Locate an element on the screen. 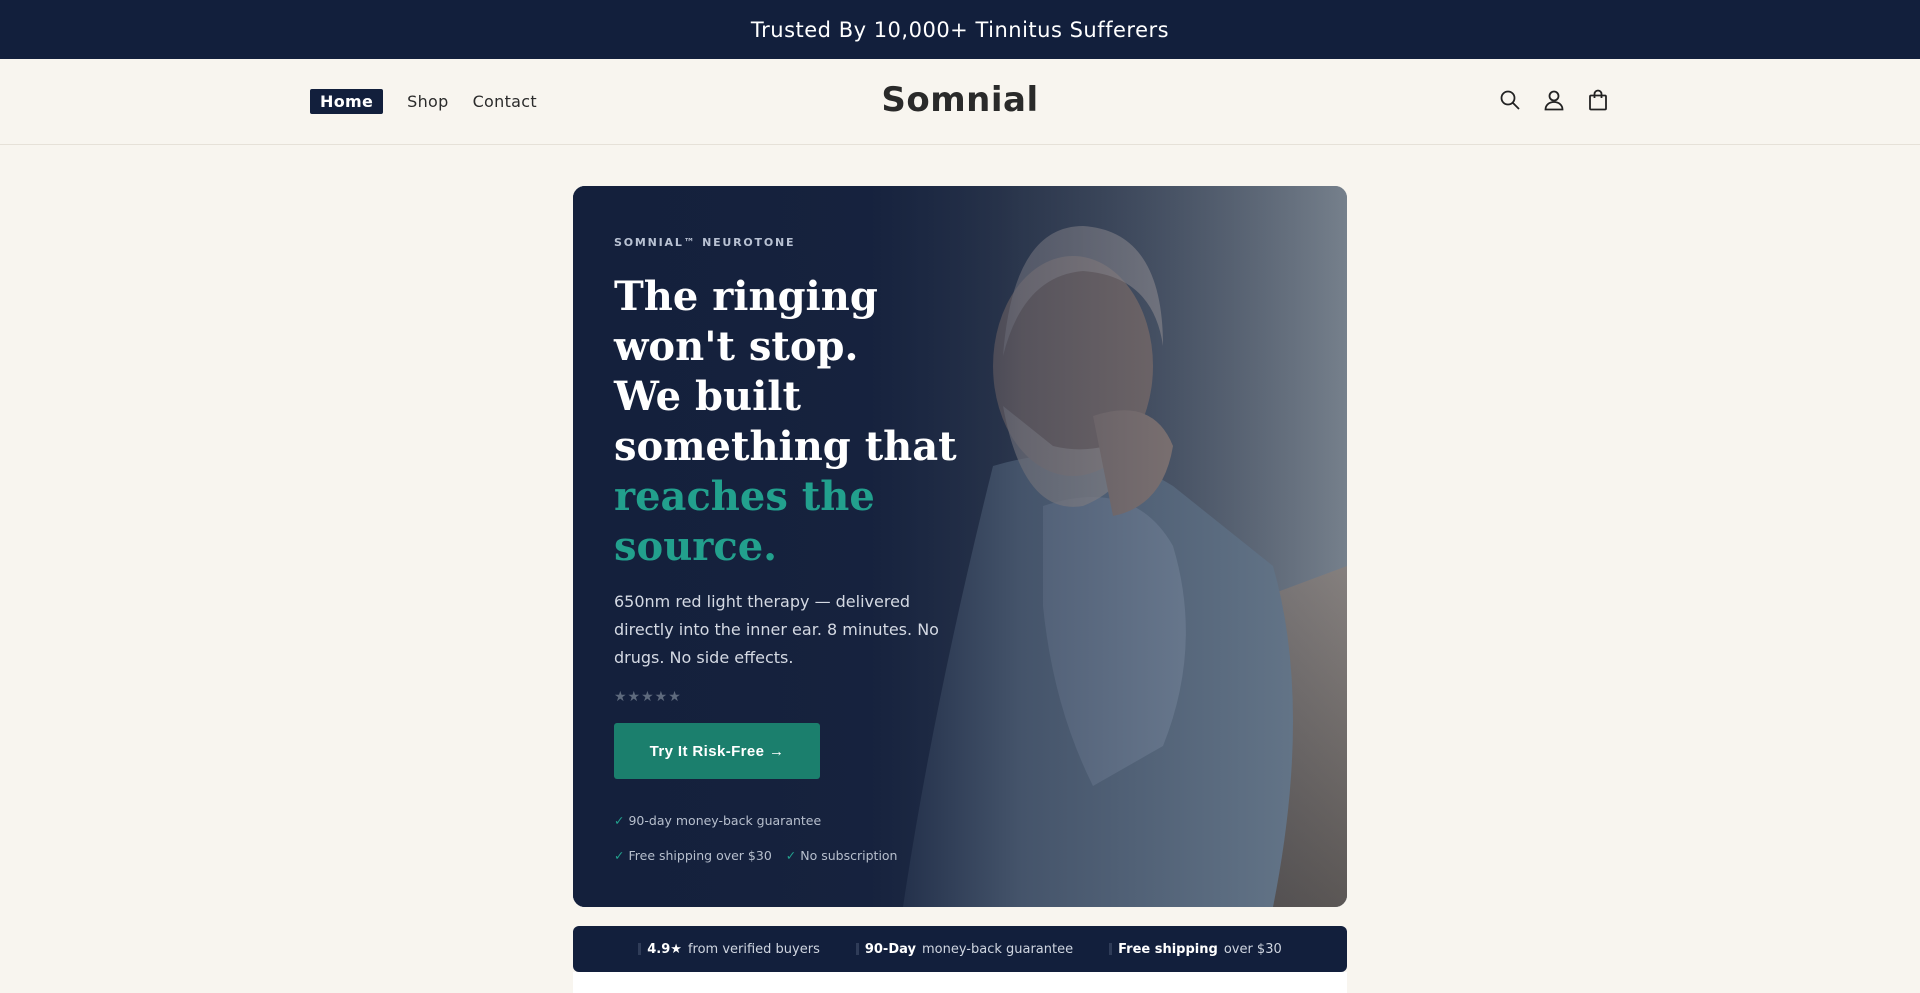  header-icons is located at coordinates (1554, 100).